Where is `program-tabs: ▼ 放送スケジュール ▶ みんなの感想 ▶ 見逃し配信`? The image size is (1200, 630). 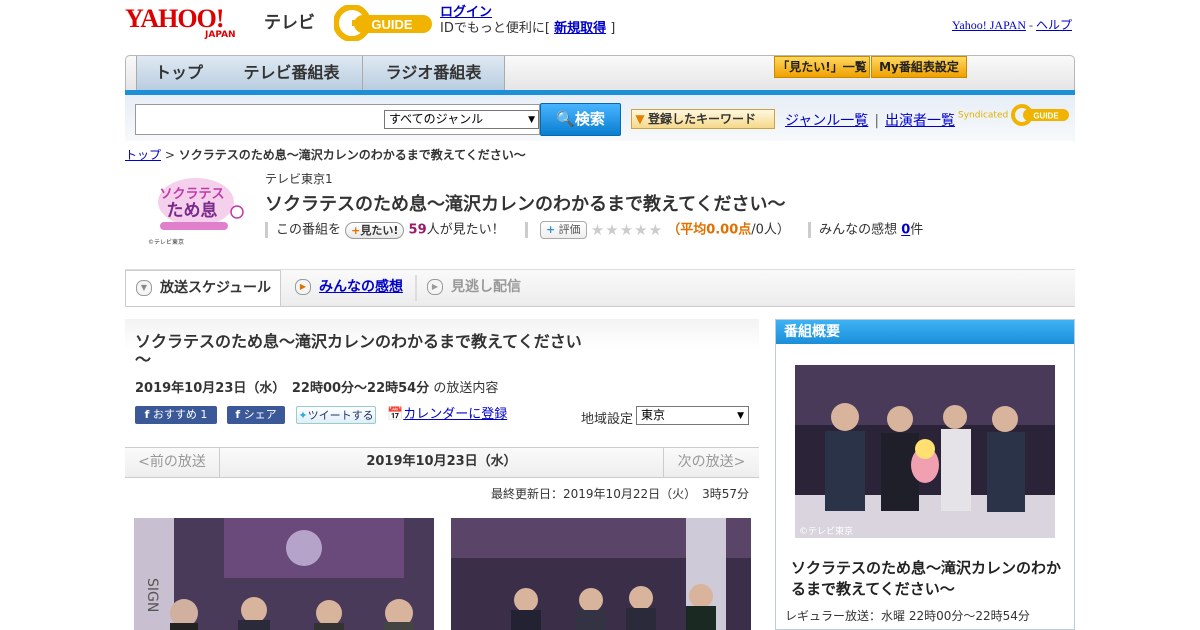
program-tabs: ▼ 放送スケジュール ▶ みんなの感想 ▶ 見逃し配信 is located at coordinates (600, 288).